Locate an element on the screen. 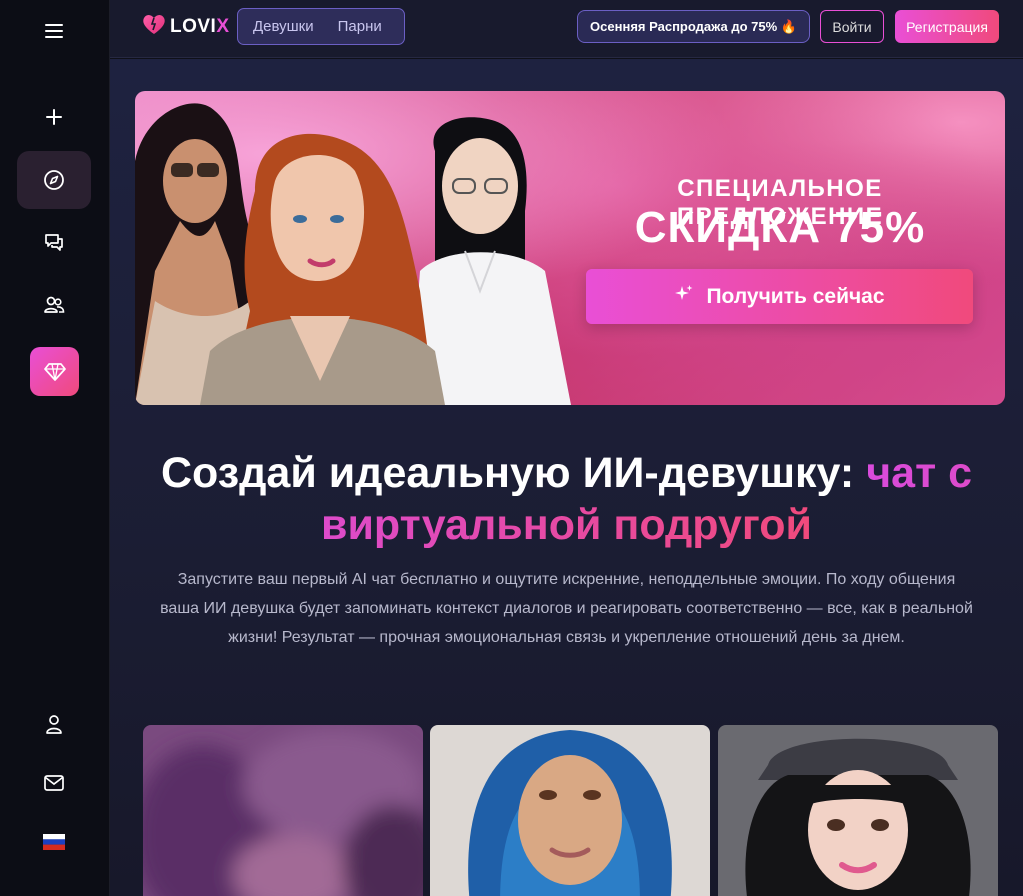 This screenshot has width=1023, height=896. explore-button is located at coordinates (54, 180).